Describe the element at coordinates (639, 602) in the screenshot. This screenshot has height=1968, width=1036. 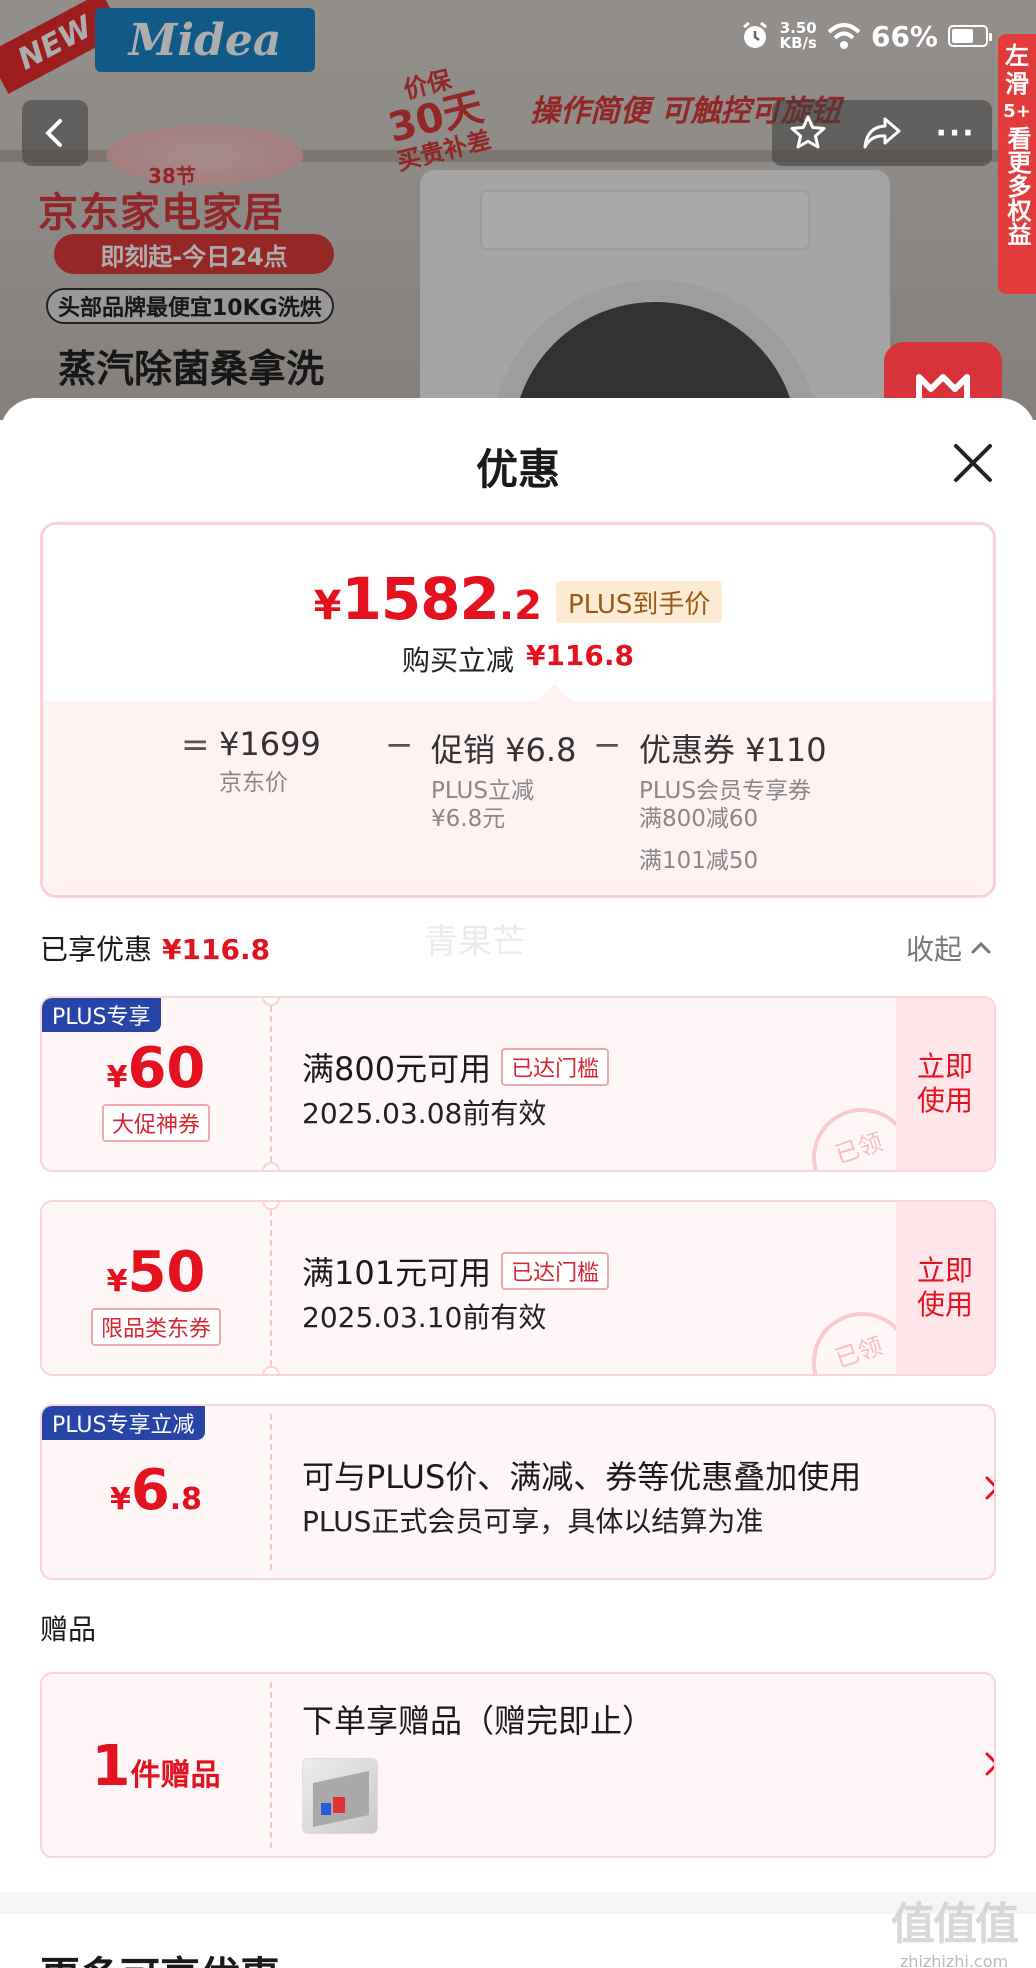
I see `plus-price-tag: PLUS到手价` at that location.